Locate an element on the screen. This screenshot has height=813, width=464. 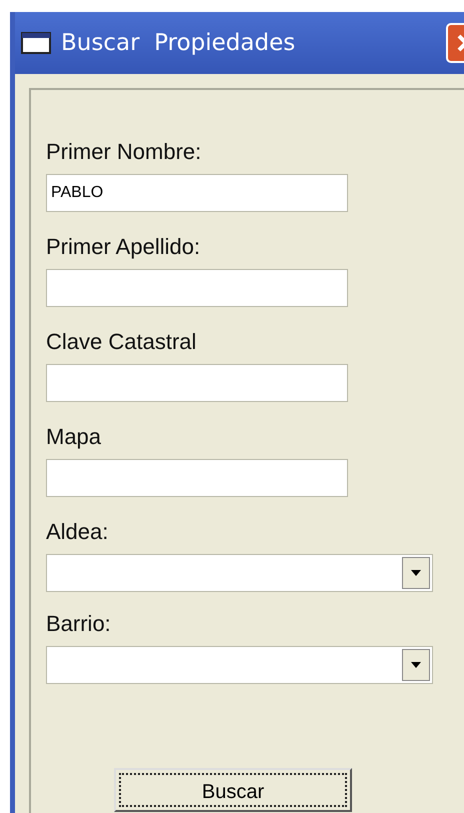
field-label: Primer Nombre: is located at coordinates (124, 152).